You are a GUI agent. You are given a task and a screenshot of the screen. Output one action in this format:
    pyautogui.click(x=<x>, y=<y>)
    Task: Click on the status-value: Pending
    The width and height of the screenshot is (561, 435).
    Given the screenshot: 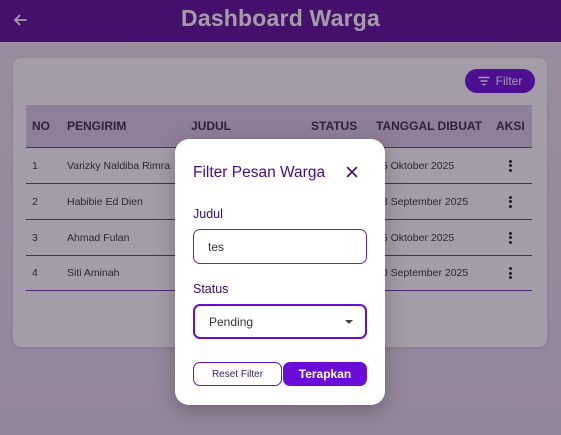 What is the action you would take?
    pyautogui.click(x=231, y=321)
    